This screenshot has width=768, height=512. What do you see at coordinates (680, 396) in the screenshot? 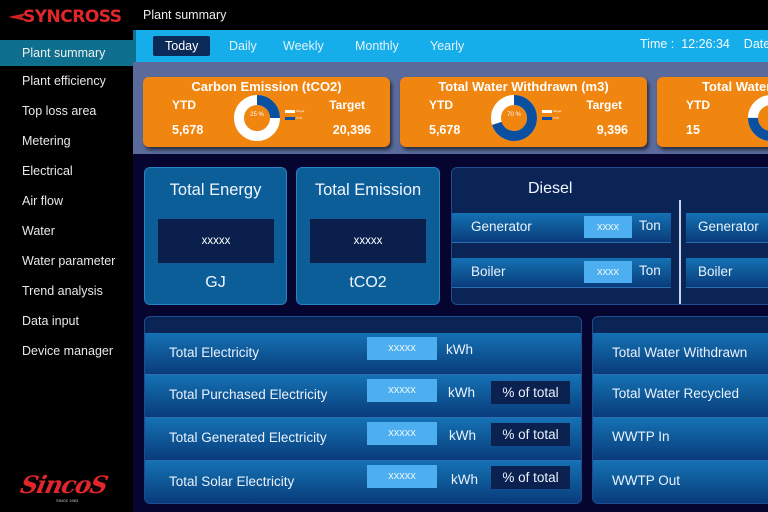
I see `water-row-recycled: Total Water Recycled` at bounding box center [680, 396].